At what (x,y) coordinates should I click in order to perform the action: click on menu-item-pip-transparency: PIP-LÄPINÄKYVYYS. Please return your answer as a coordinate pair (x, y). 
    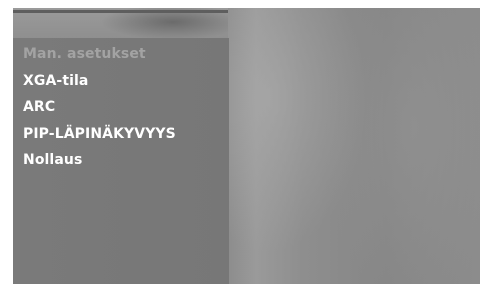
    Looking at the image, I should click on (99, 134).